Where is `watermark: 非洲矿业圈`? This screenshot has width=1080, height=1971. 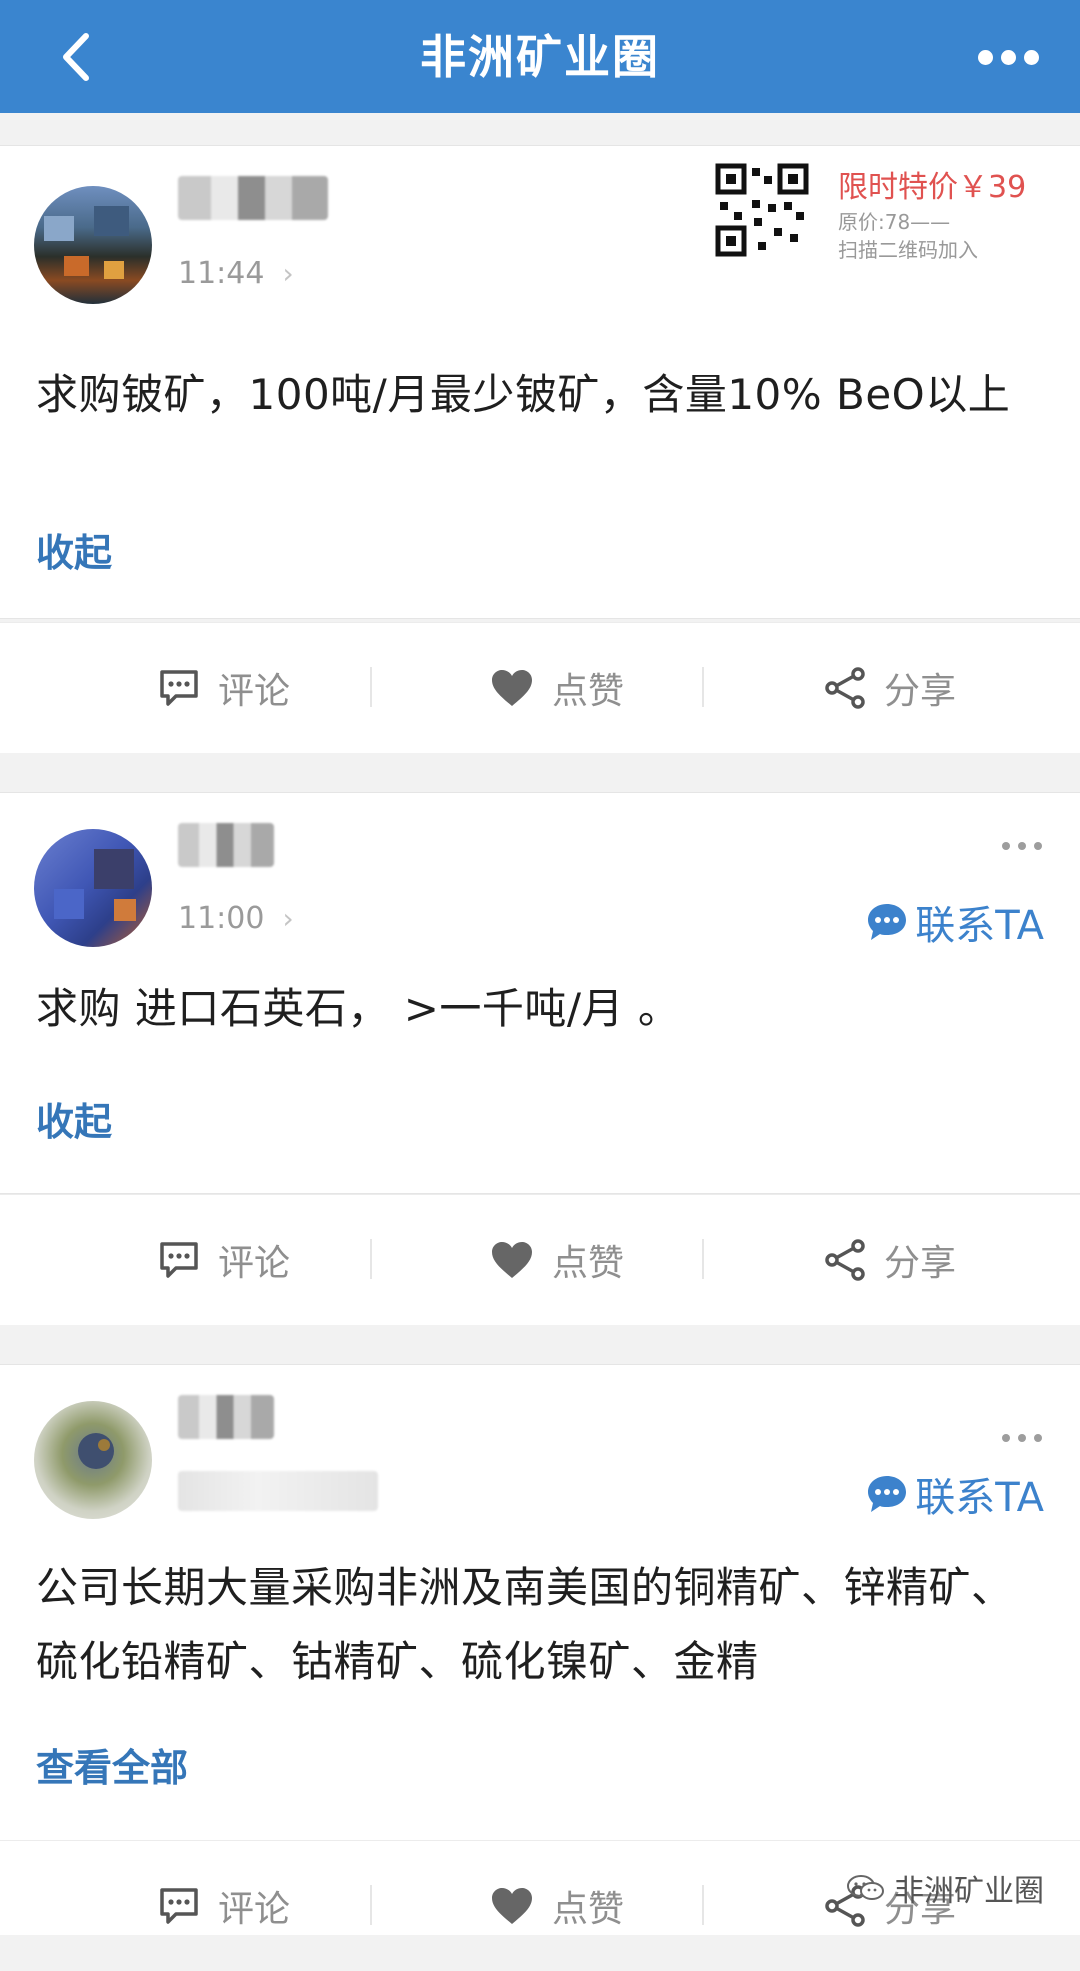 watermark: 非洲矿业圈 is located at coordinates (945, 1888).